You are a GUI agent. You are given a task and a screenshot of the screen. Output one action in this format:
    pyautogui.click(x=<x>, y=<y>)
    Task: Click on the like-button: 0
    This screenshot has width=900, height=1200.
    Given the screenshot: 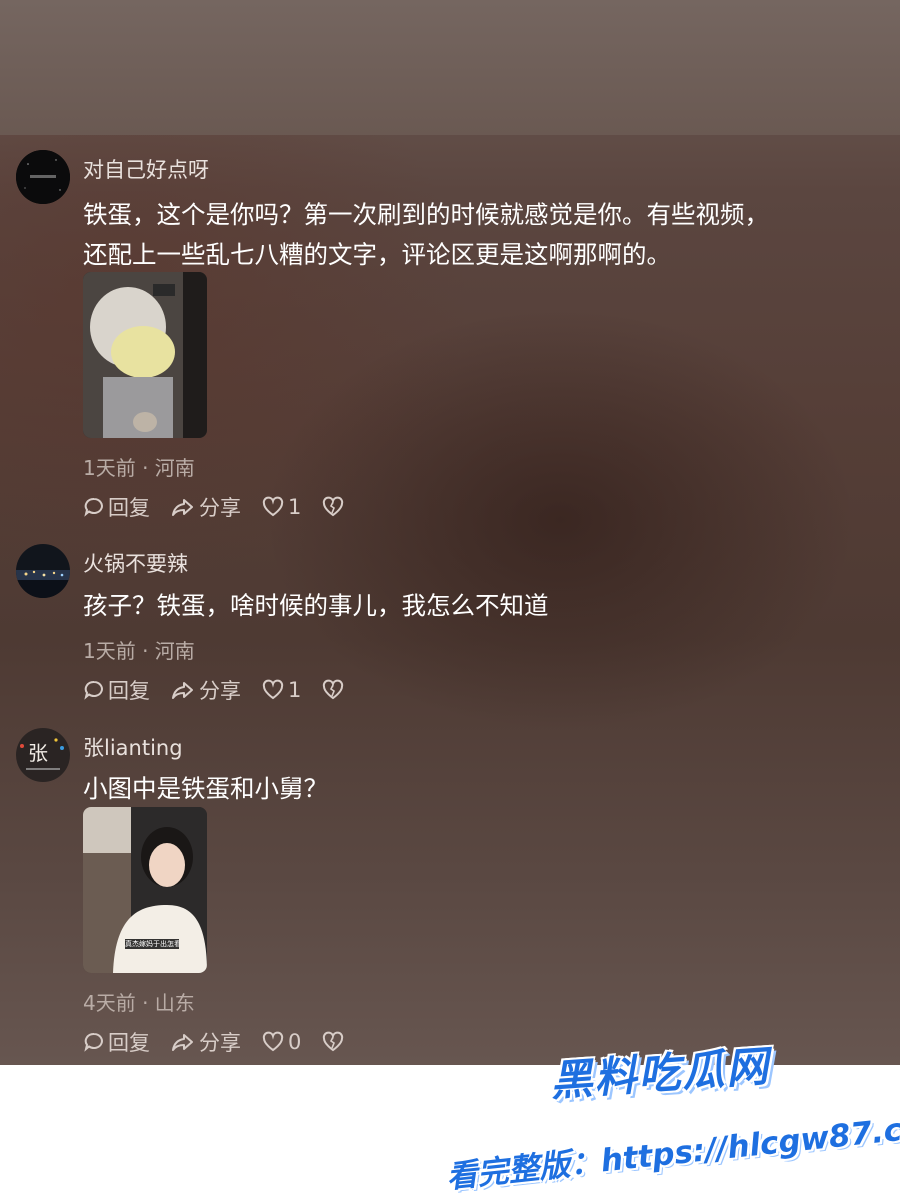 What is the action you would take?
    pyautogui.click(x=281, y=1042)
    